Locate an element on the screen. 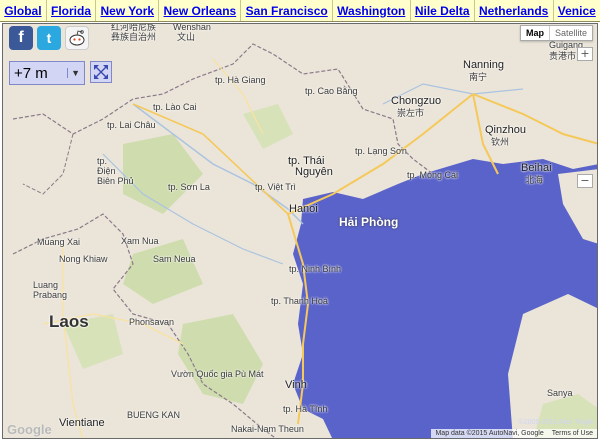  sea-level-select: +7 m ▼ is located at coordinates (47, 73).